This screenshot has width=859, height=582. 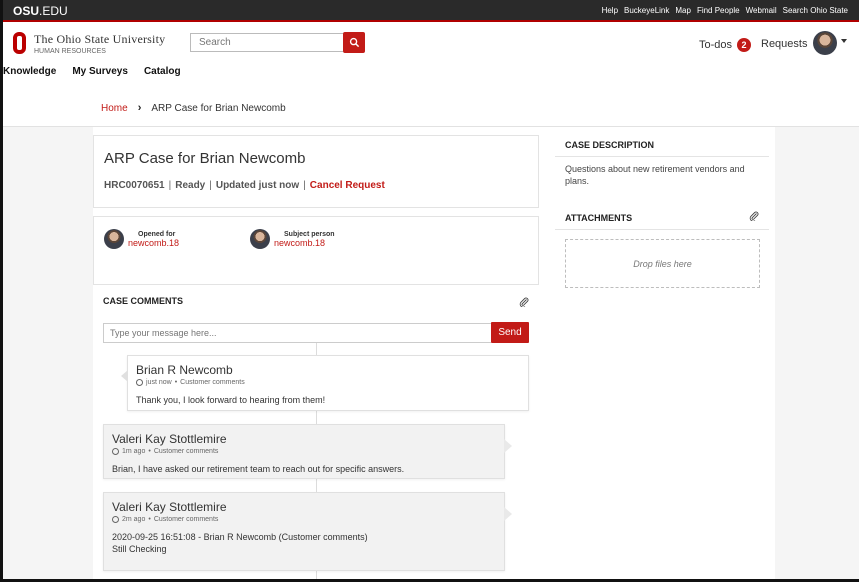 What do you see at coordinates (844, 41) in the screenshot?
I see `chevron-down-icon` at bounding box center [844, 41].